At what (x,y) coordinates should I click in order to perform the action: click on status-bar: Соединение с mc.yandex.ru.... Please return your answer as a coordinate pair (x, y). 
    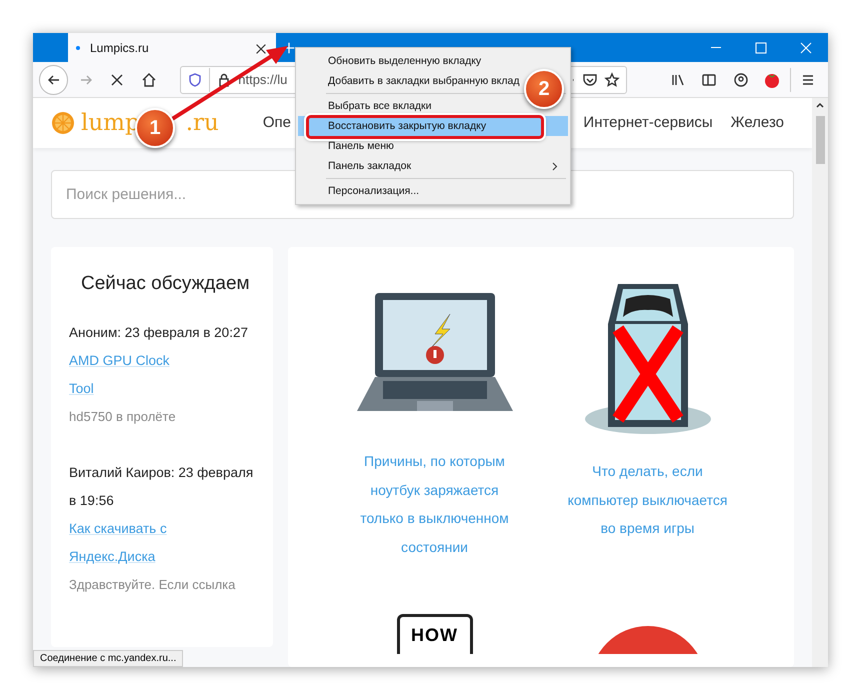
    Looking at the image, I should click on (108, 658).